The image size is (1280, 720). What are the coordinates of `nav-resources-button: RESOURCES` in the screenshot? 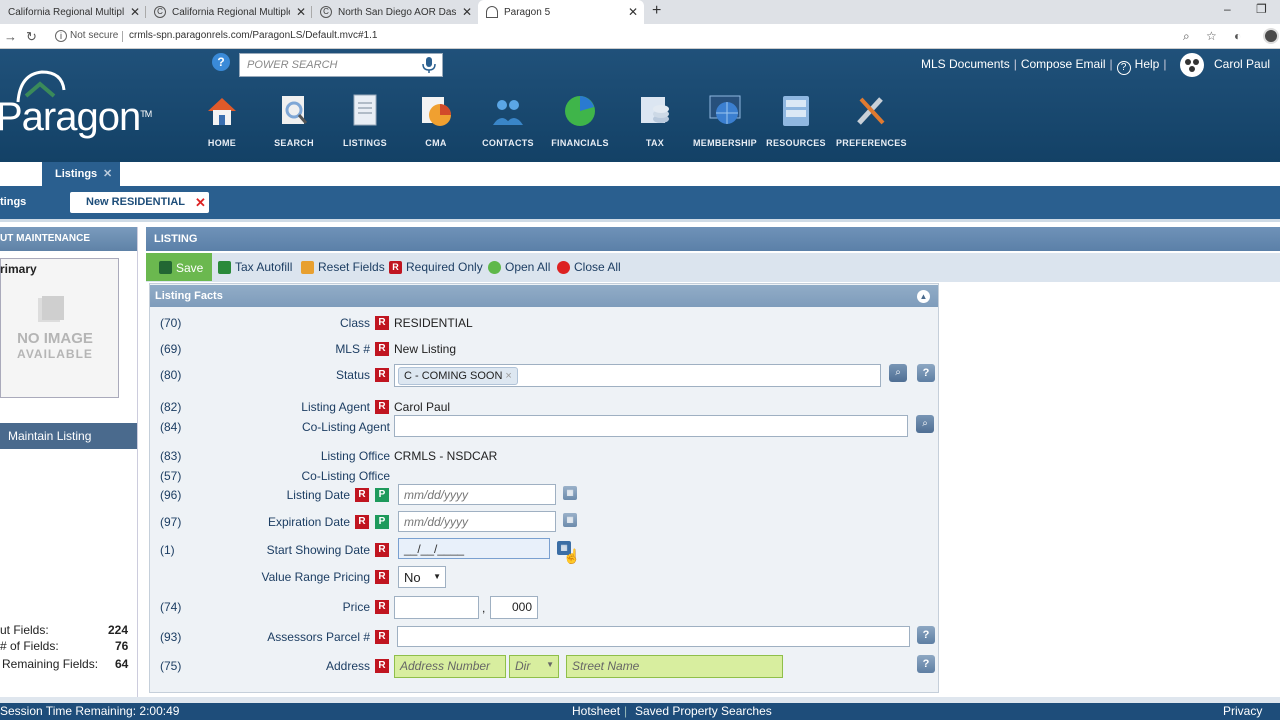 It's located at (796, 120).